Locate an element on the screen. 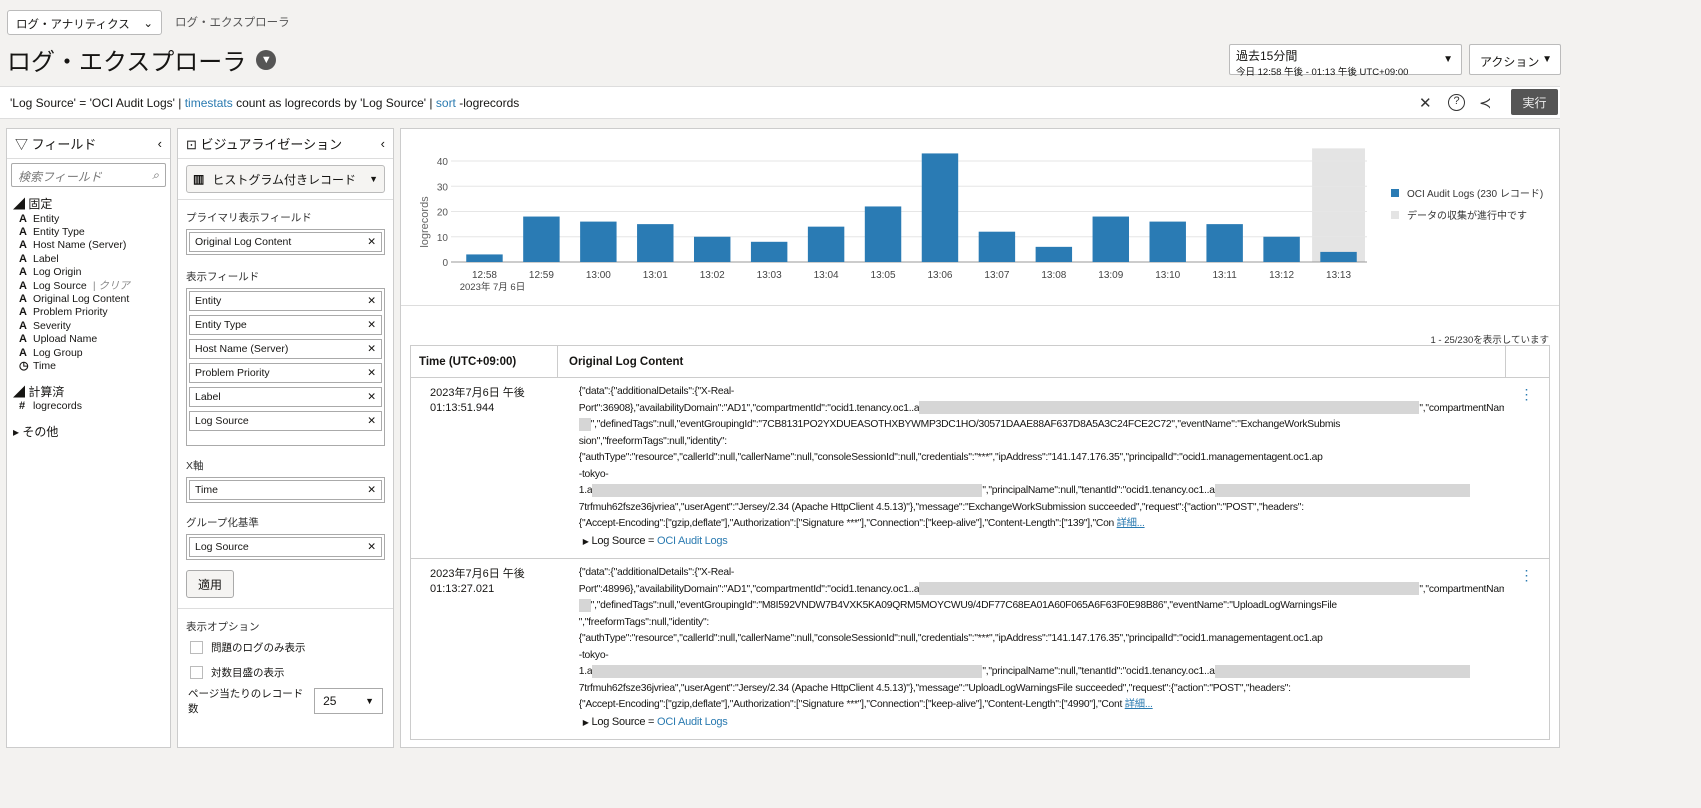  viz-type-select: ▥ ヒストグラム付きレコード ▼ is located at coordinates (285, 179).